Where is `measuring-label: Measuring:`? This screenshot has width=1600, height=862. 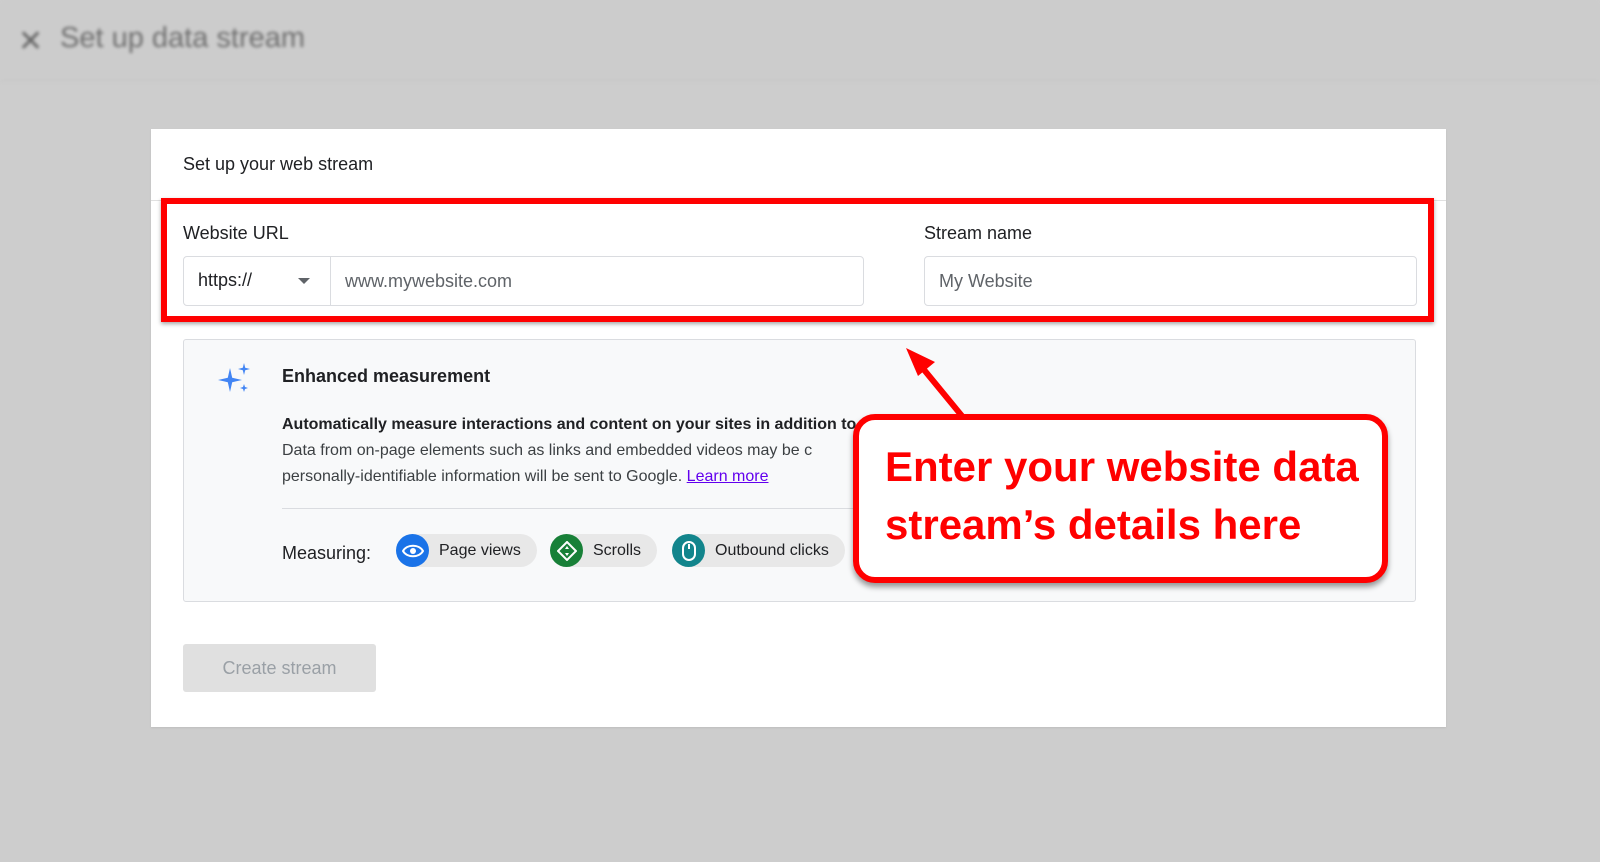
measuring-label: Measuring: is located at coordinates (327, 553).